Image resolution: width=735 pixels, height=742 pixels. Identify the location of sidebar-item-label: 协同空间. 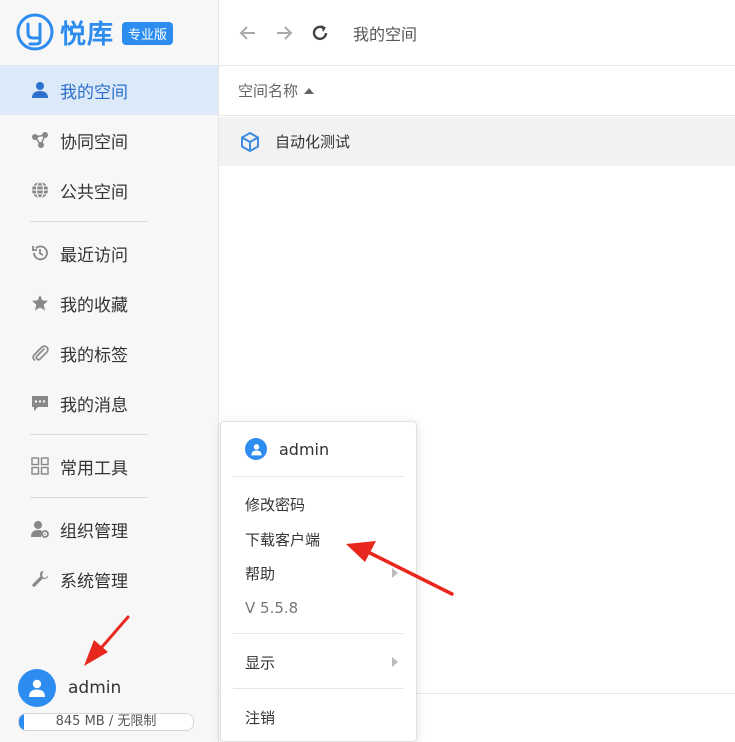
(94, 142).